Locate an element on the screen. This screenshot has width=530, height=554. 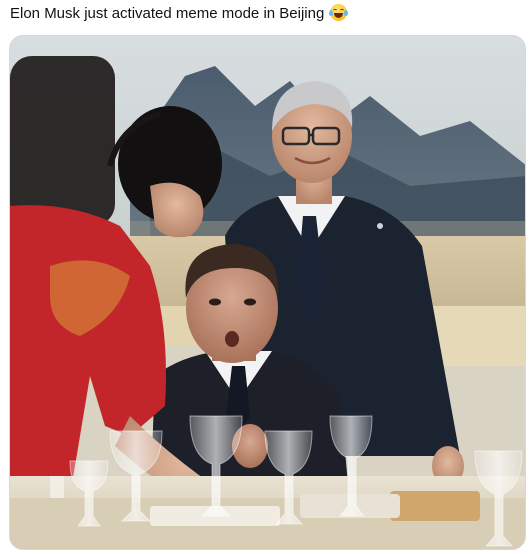
face-with-tears-of-joy-icon is located at coordinates (339, 12).